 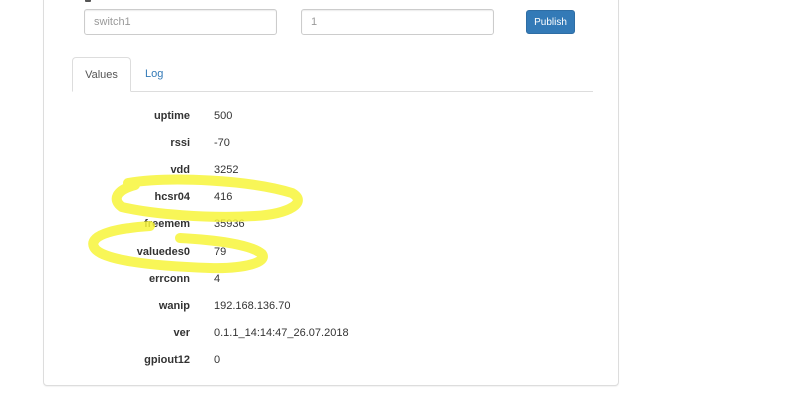 What do you see at coordinates (169, 279) in the screenshot?
I see `value-key: errconn` at bounding box center [169, 279].